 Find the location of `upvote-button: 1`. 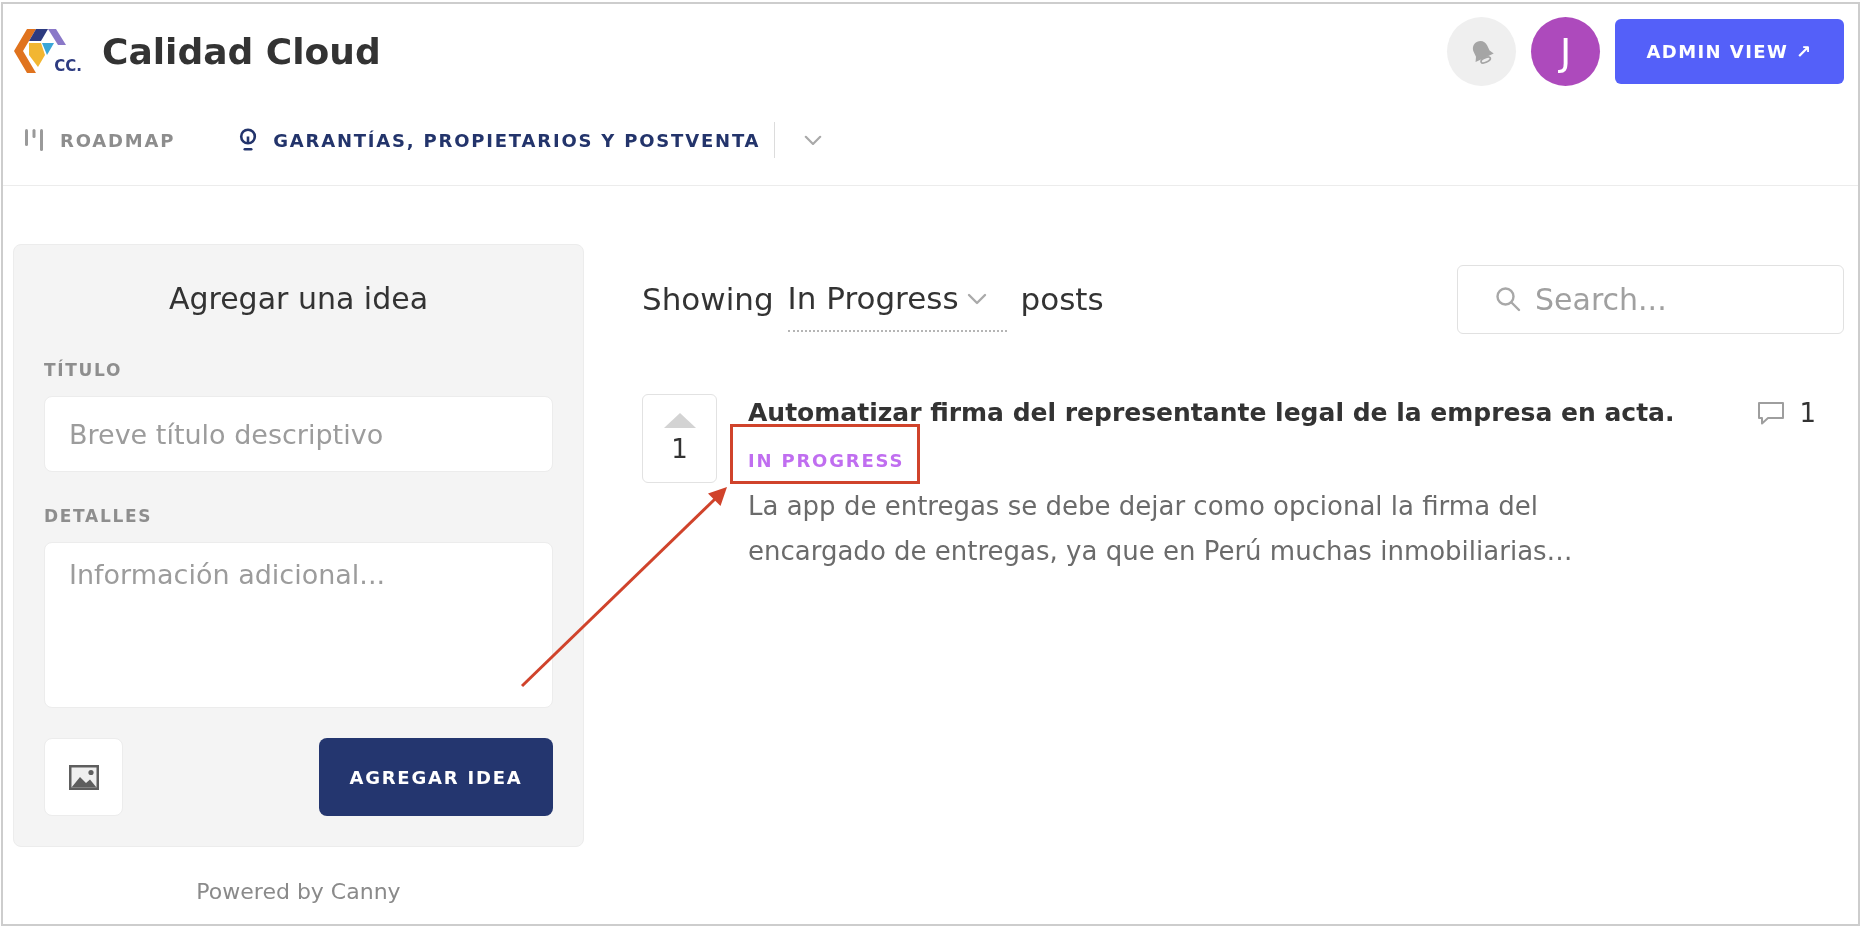

upvote-button: 1 is located at coordinates (679, 438).